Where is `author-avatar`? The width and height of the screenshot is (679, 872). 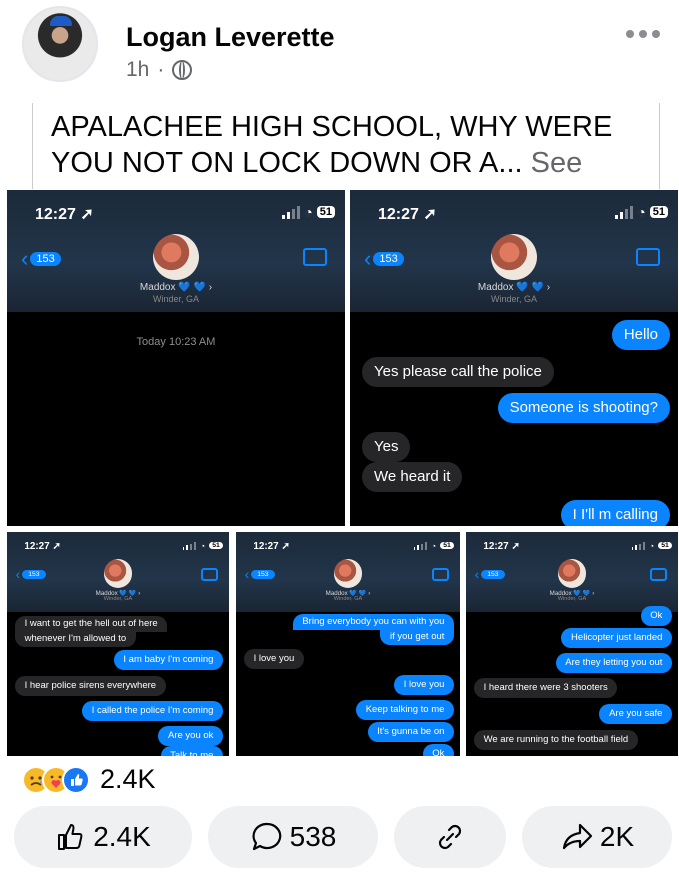 author-avatar is located at coordinates (60, 44).